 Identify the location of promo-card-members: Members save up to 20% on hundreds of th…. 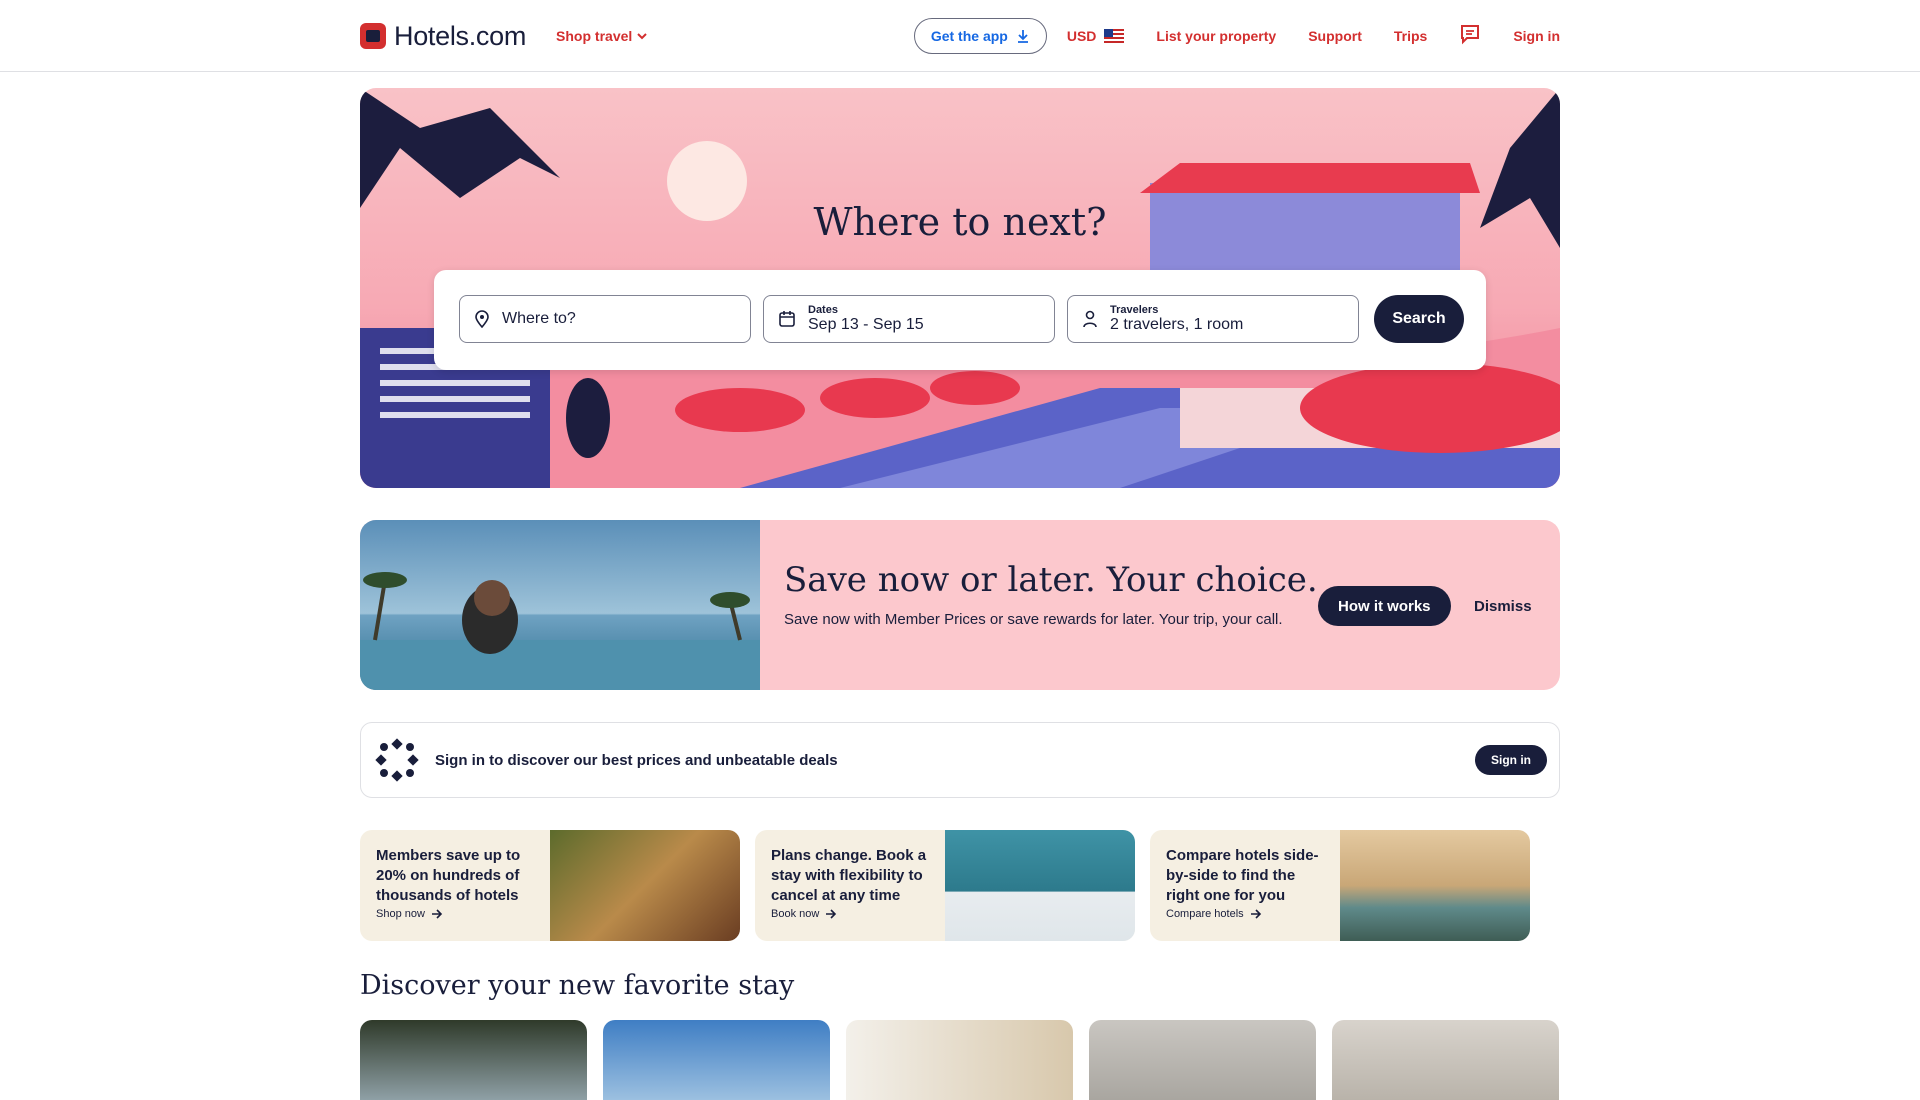
(550, 885).